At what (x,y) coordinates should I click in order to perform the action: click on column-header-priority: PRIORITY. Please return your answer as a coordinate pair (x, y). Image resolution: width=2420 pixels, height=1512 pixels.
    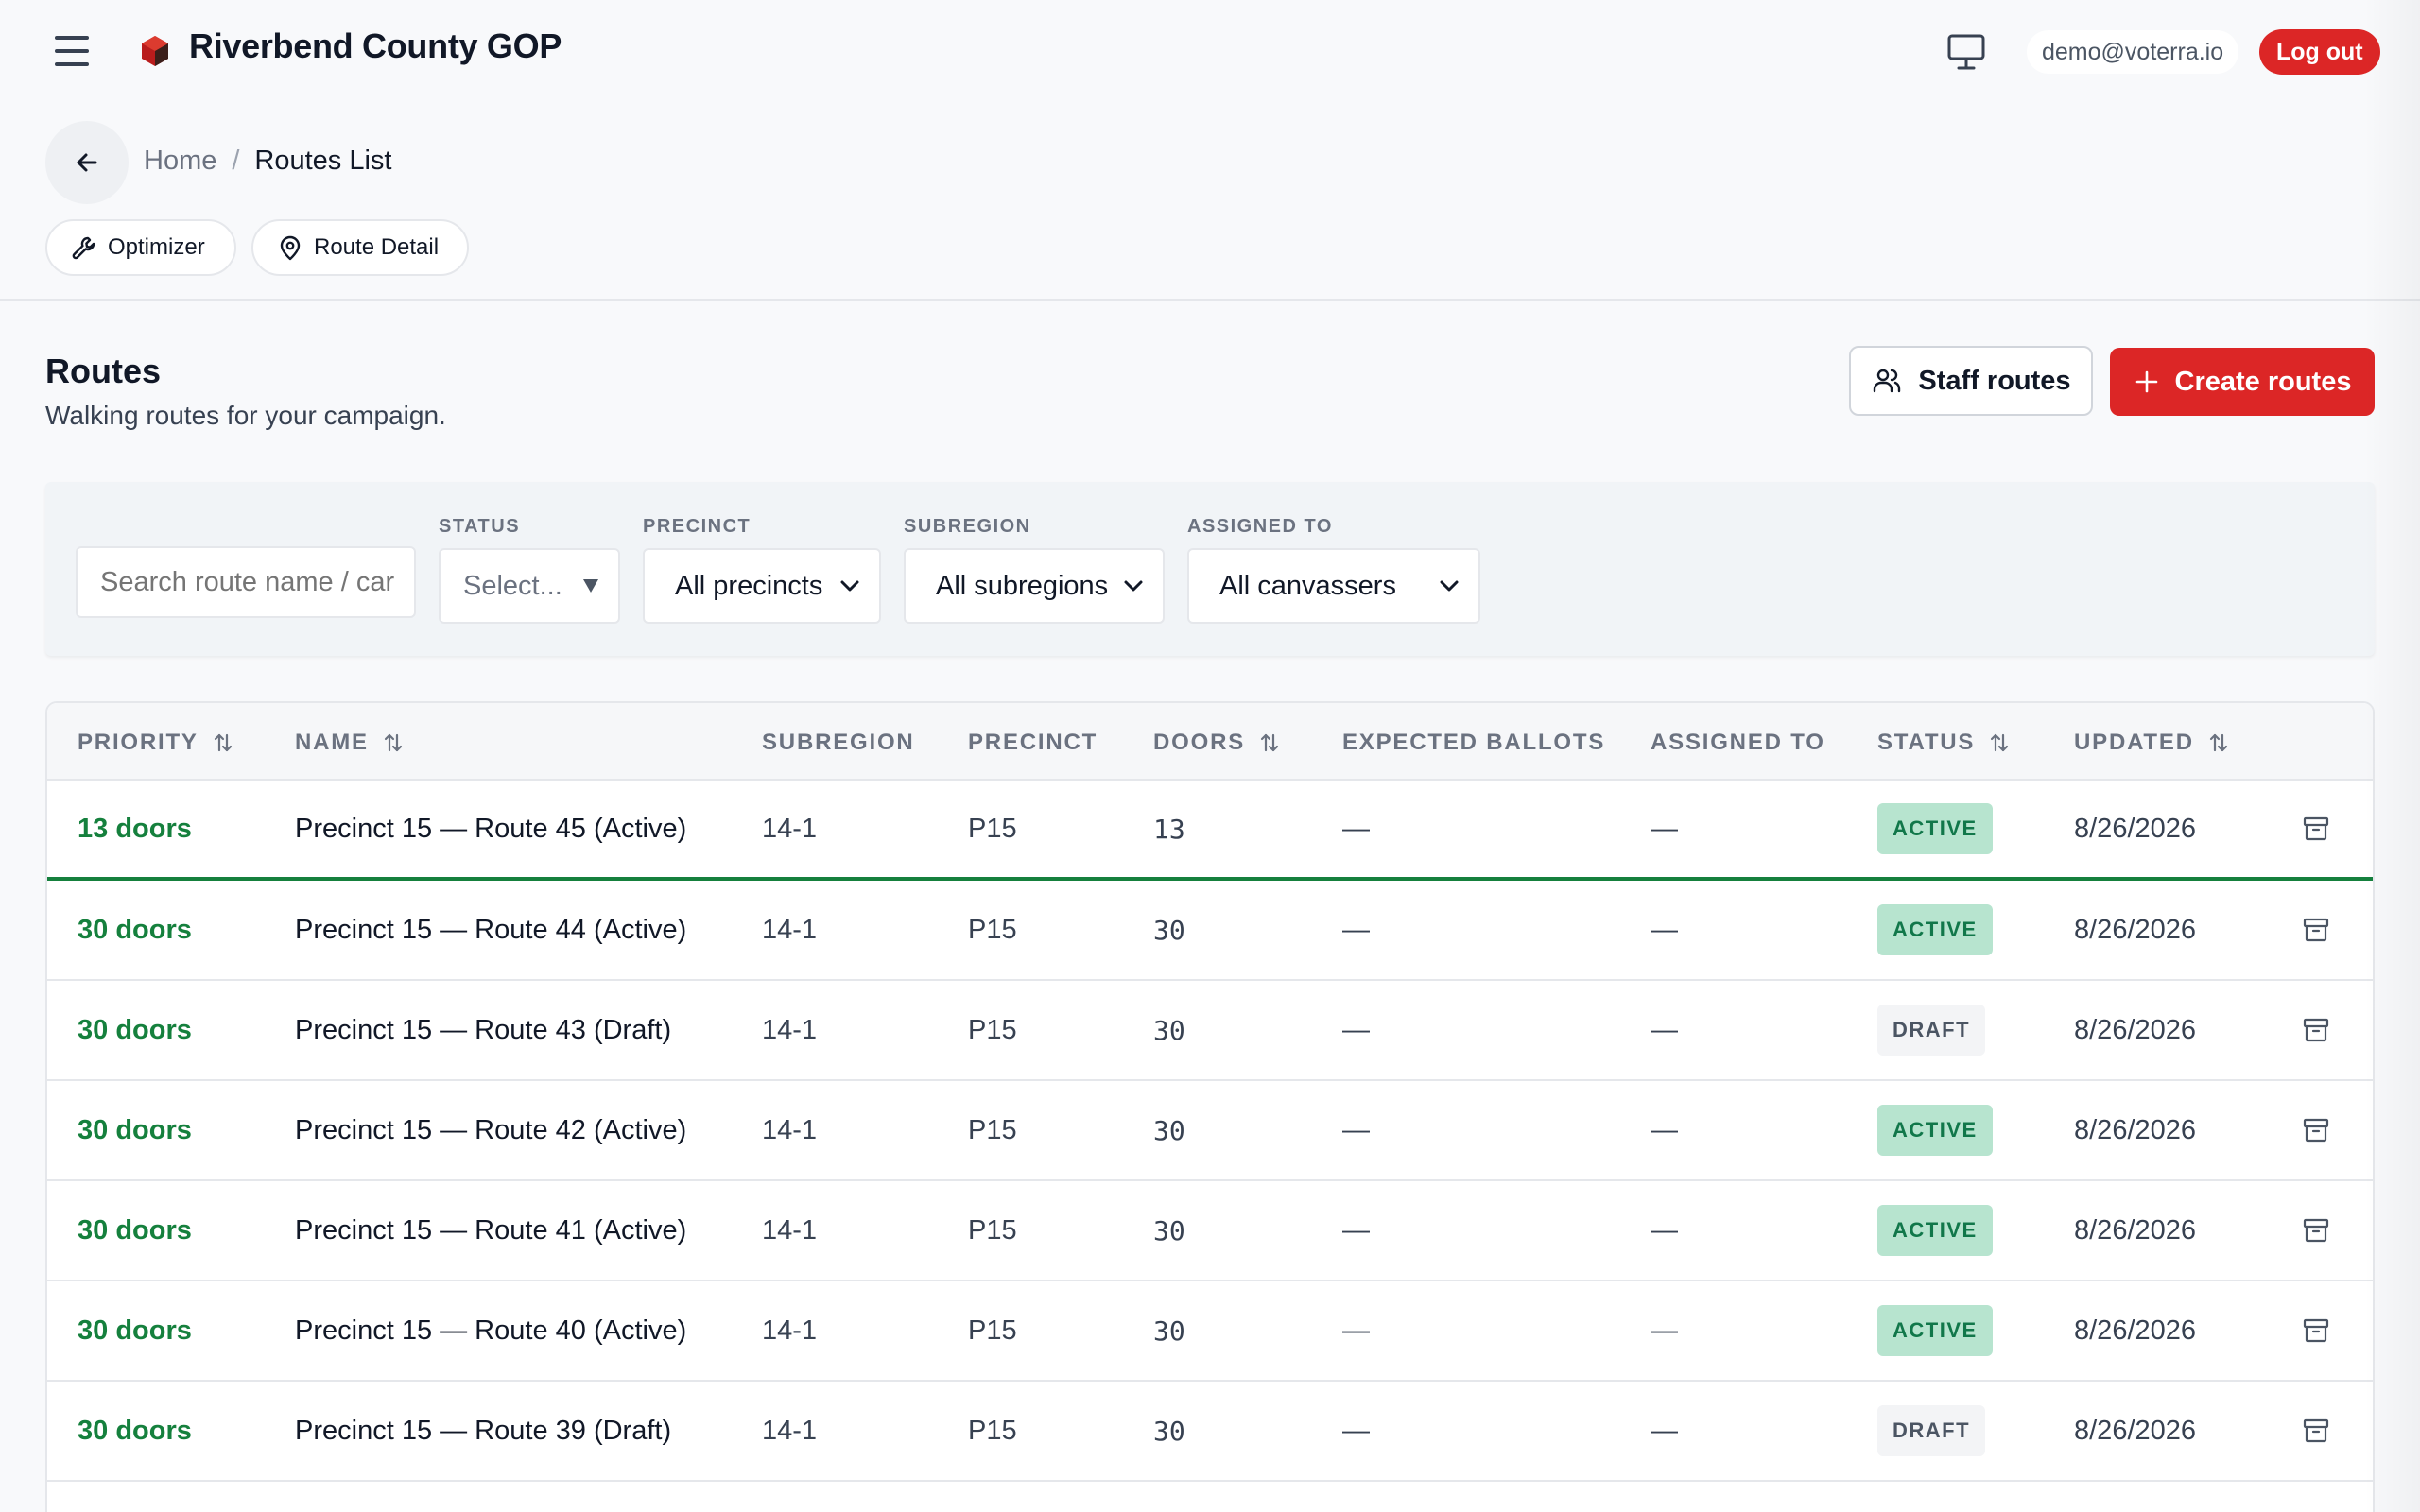
    Looking at the image, I should click on (156, 743).